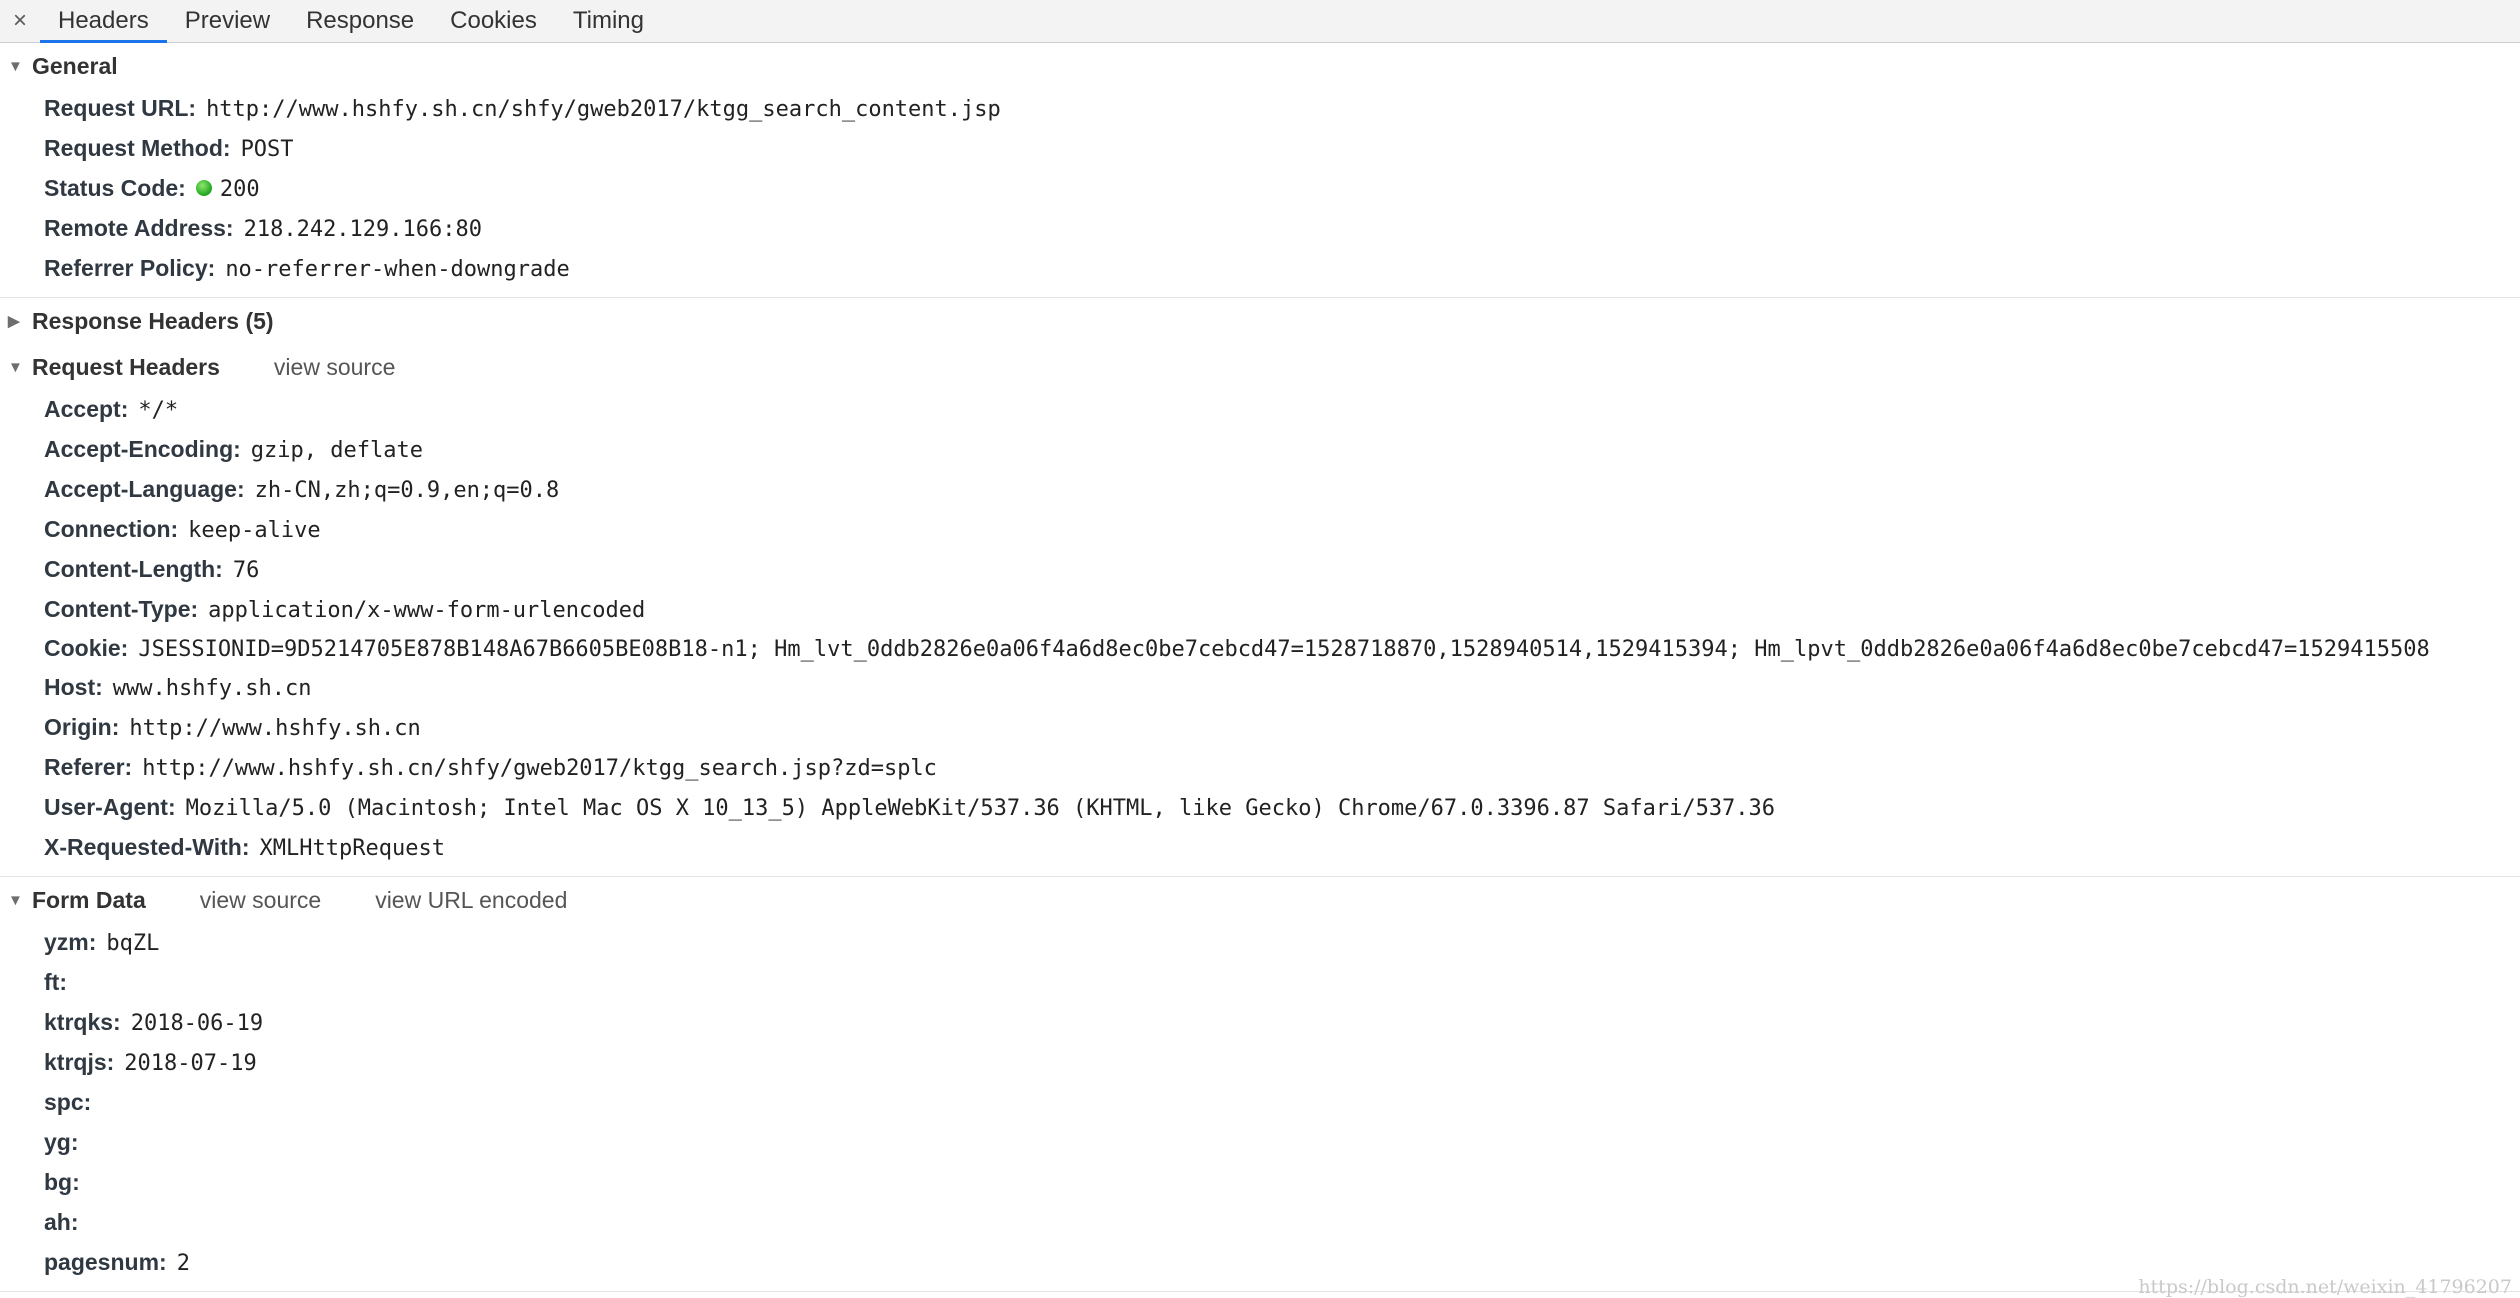 The height and width of the screenshot is (1298, 2520). What do you see at coordinates (133, 569) in the screenshot?
I see `header-key: Content-Length:` at bounding box center [133, 569].